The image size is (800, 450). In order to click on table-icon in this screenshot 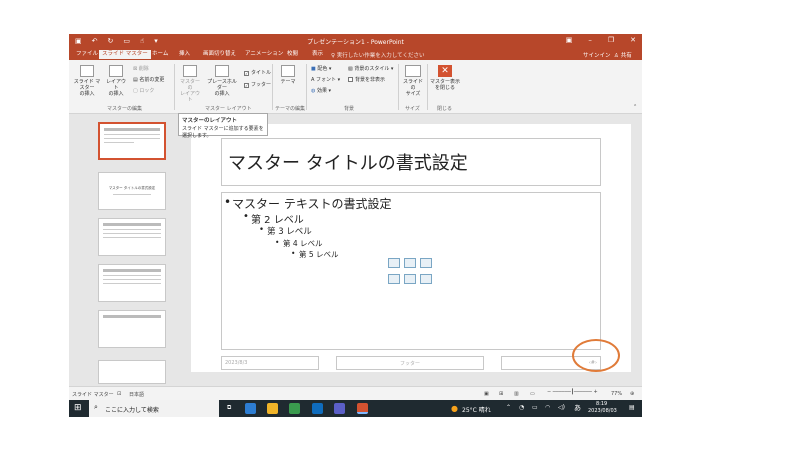, I will do `click(394, 263)`.